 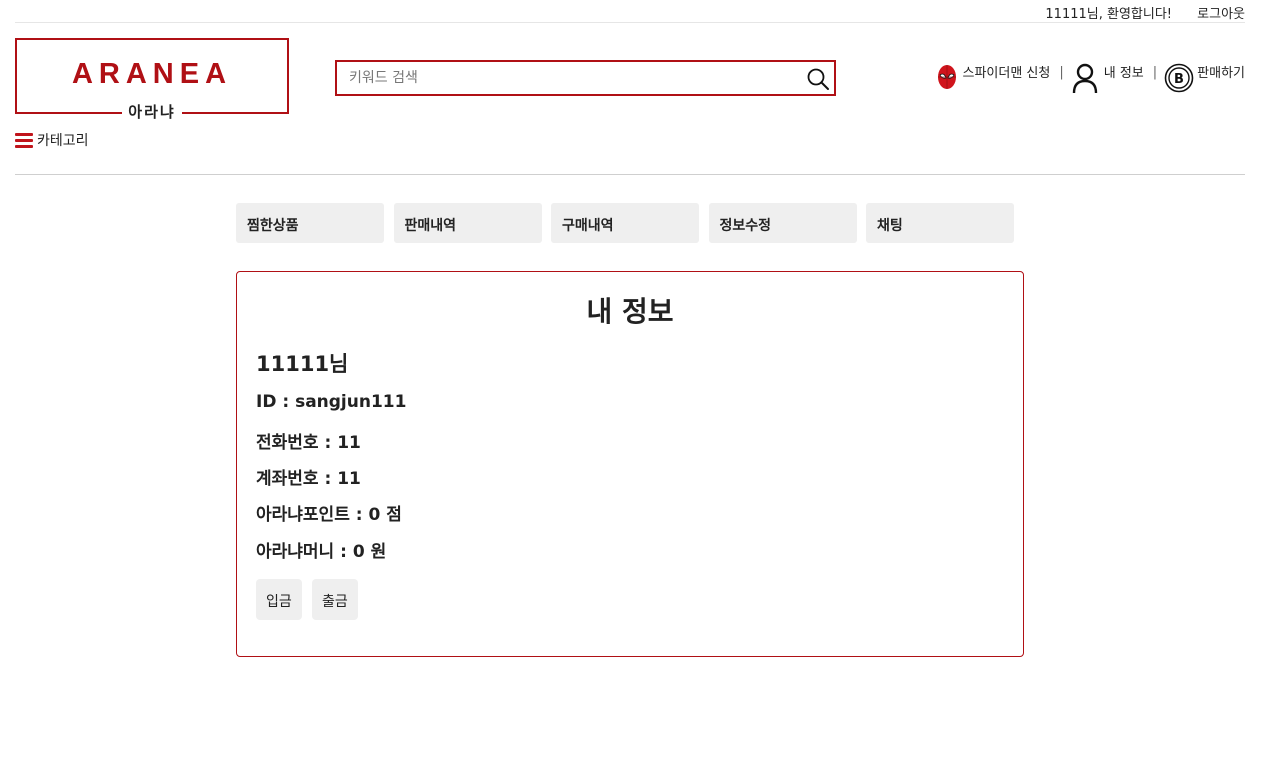 I want to click on tab-edit-info: 정보수정, so click(x=782, y=223).